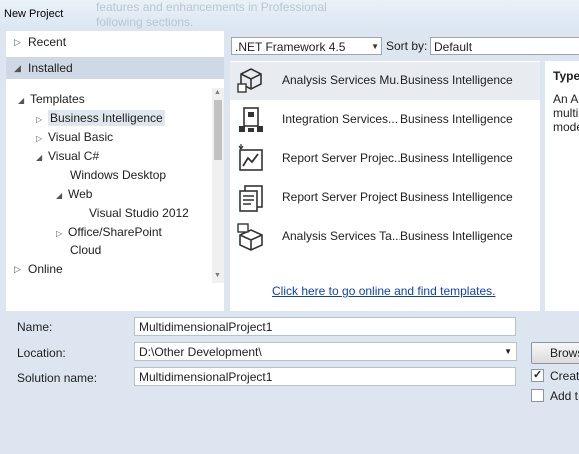  I want to click on sort-select: Default, so click(504, 46).